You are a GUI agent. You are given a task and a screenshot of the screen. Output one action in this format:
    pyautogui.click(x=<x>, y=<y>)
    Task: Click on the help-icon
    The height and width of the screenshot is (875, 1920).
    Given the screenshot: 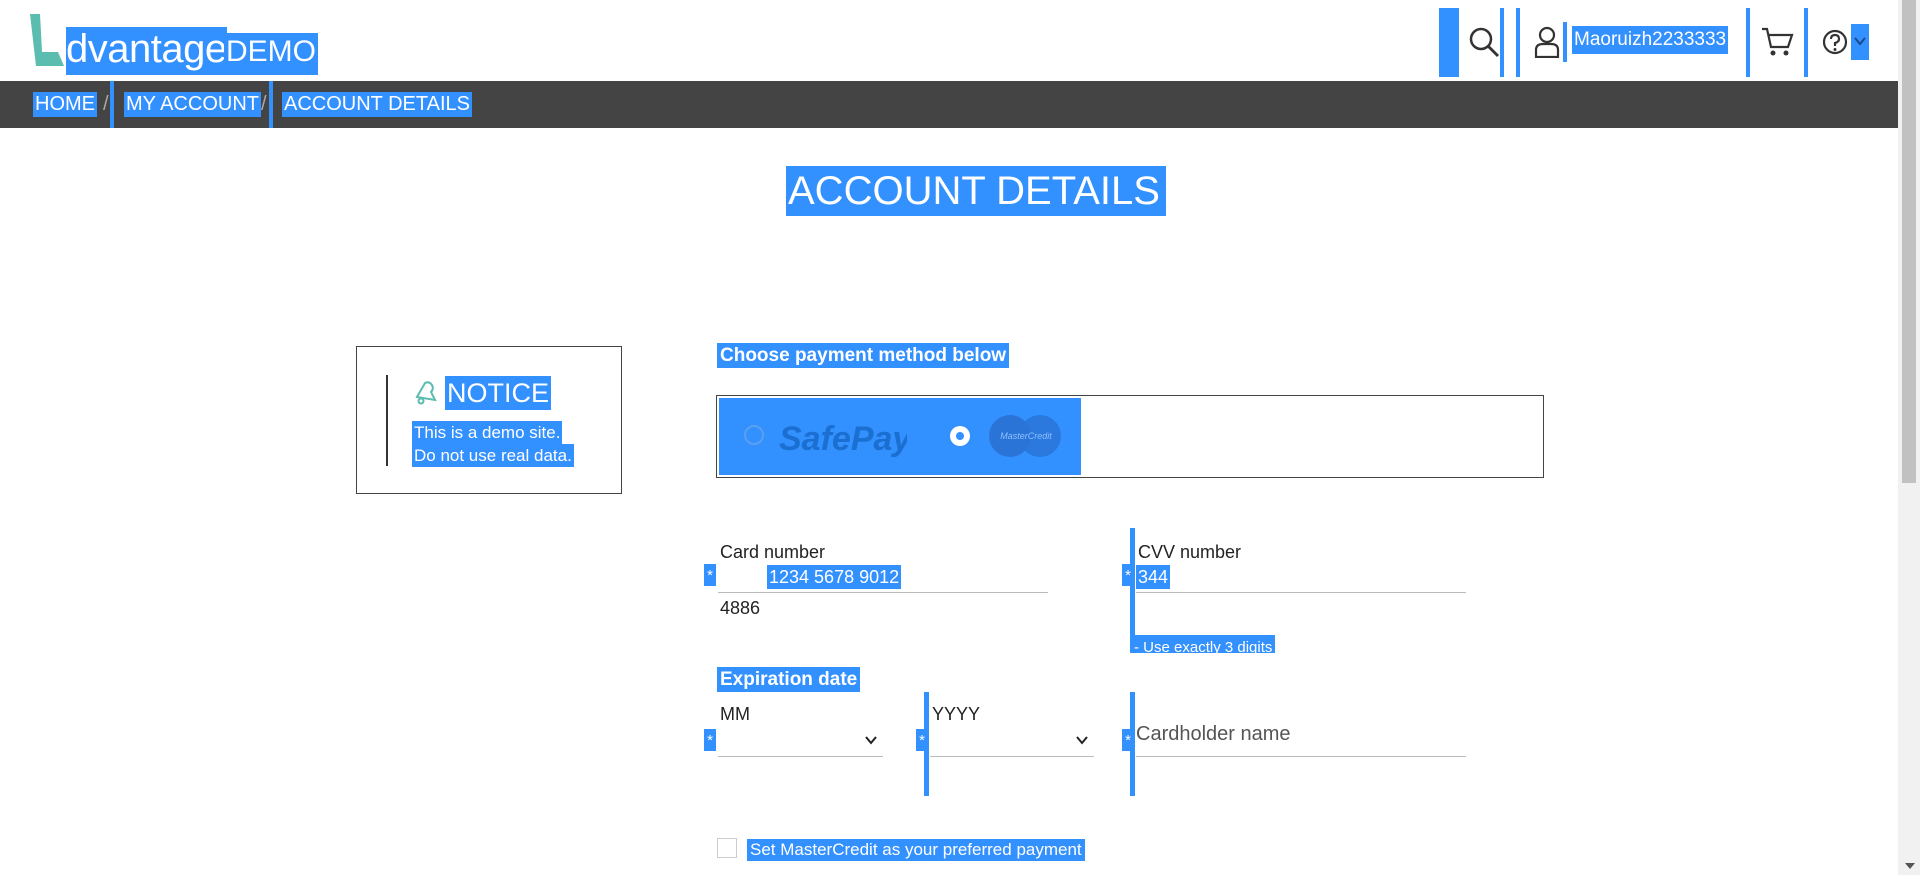 What is the action you would take?
    pyautogui.click(x=1835, y=42)
    